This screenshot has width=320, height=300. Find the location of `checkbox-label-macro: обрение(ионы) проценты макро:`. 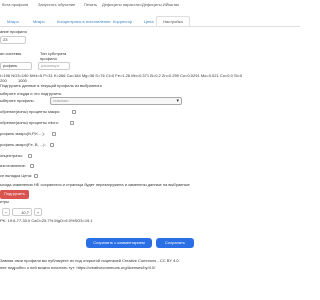

checkbox-label-macro: обрение(ионы) проценты макро: is located at coordinates (30, 111).